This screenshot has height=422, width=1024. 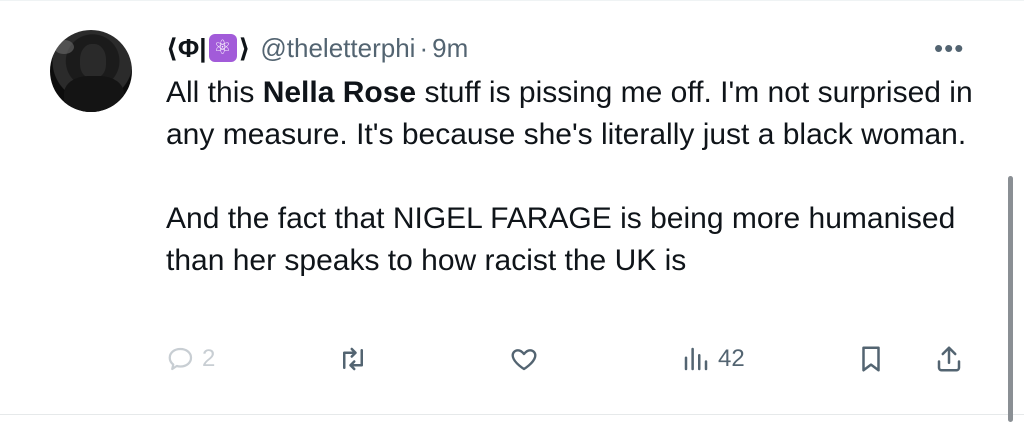 I want to click on bookmark-icon, so click(x=871, y=359).